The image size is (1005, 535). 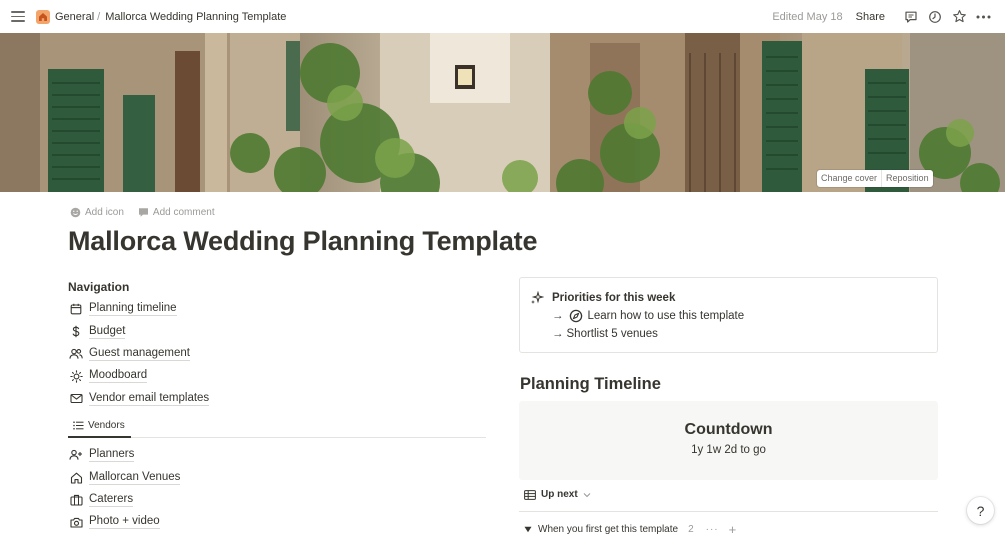 What do you see at coordinates (530, 494) in the screenshot?
I see `table-icon` at bounding box center [530, 494].